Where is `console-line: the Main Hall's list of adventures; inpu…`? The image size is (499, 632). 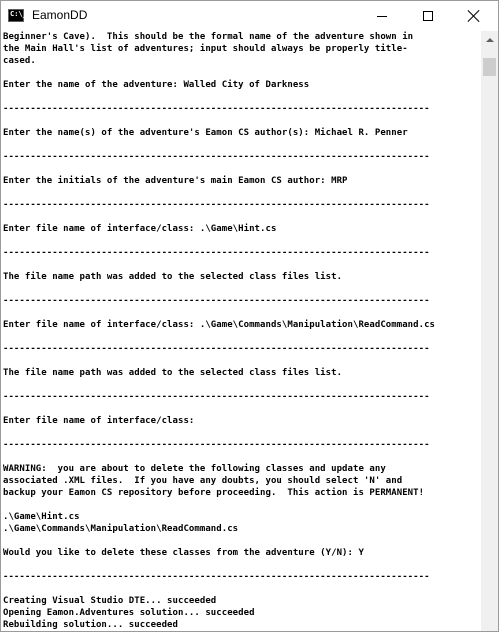
console-line: the Main Hall's list of adventures; inpu… is located at coordinates (205, 49).